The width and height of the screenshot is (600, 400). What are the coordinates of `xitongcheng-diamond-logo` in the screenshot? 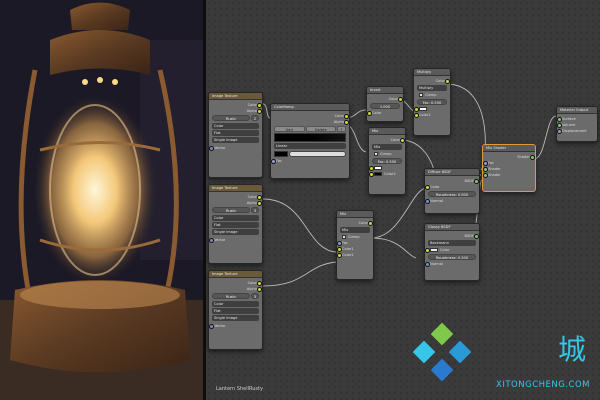 It's located at (442, 352).